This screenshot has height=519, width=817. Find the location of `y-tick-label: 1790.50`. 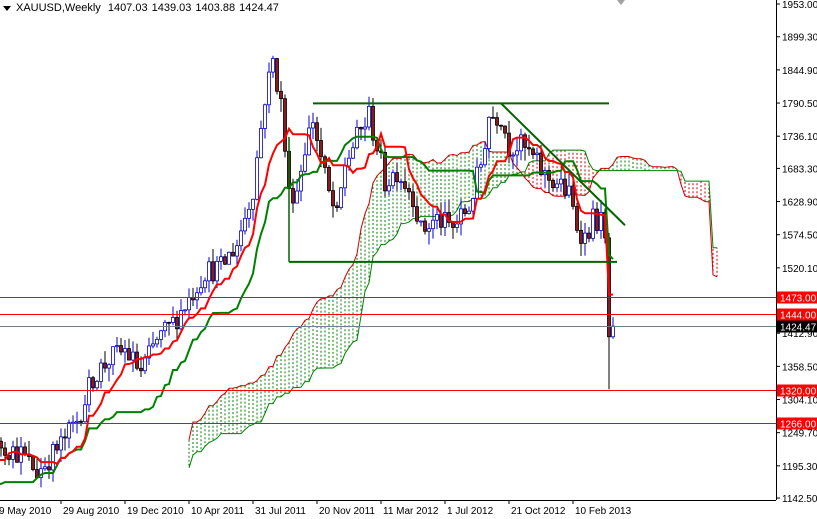

y-tick-label: 1790.50 is located at coordinates (799, 104).